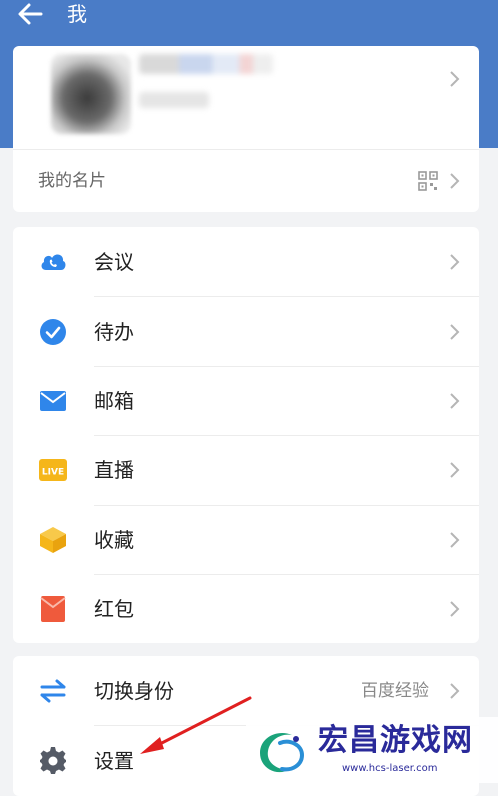 This screenshot has width=498, height=796. I want to click on profile-subtitle-blurred, so click(174, 100).